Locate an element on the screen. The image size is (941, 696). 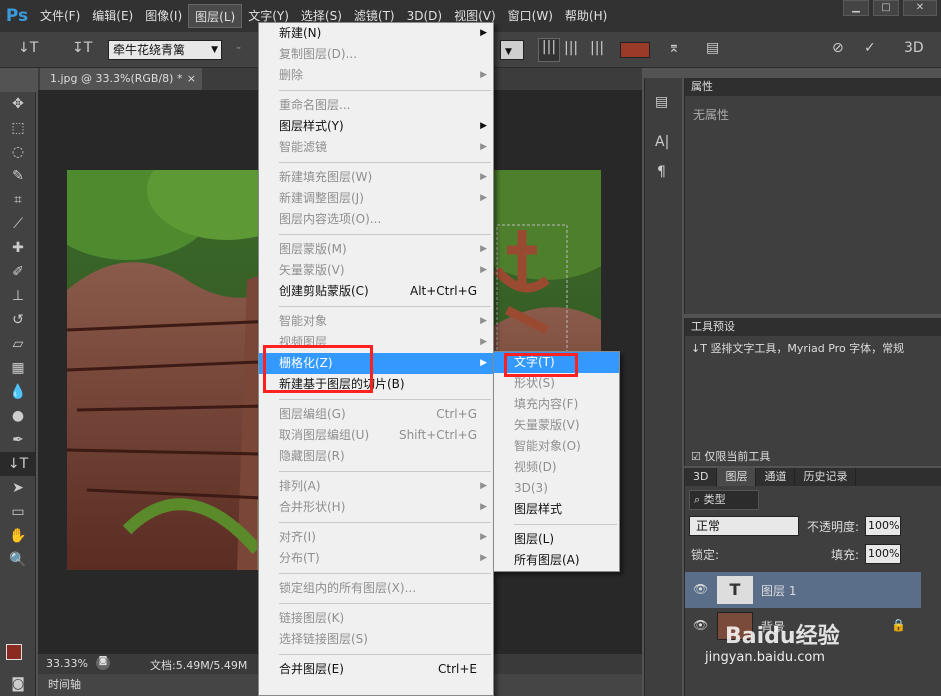
maximize-button: □ is located at coordinates (886, 8).